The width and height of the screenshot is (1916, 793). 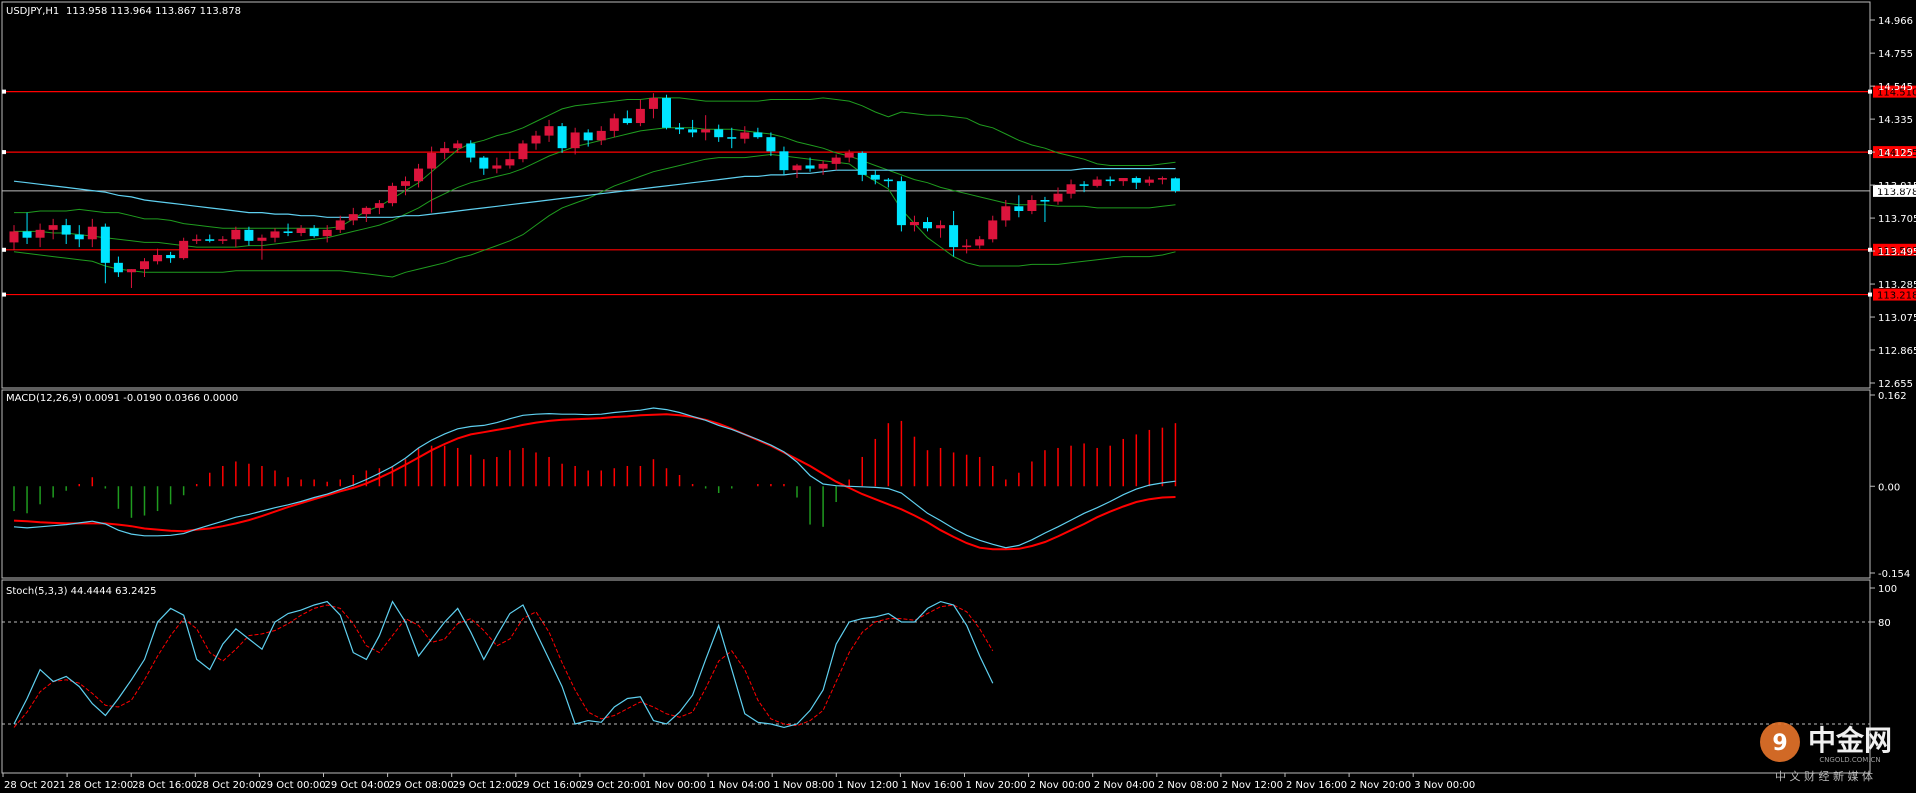 What do you see at coordinates (931, 785) in the screenshot?
I see `x-tick-label: 1 Nov 16:00` at bounding box center [931, 785].